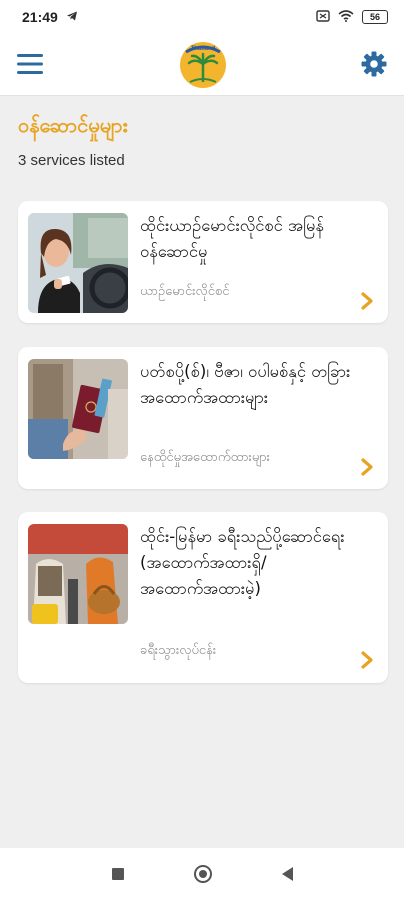 The width and height of the screenshot is (404, 900). I want to click on gear-icon, so click(374, 64).